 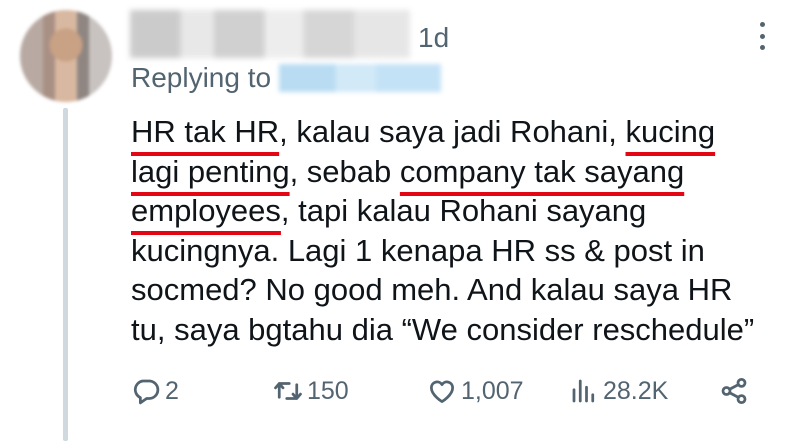 What do you see at coordinates (418, 250) in the screenshot?
I see `tweet-line: kucingnya. Lagi 1 kenapa HR ss & post in` at bounding box center [418, 250].